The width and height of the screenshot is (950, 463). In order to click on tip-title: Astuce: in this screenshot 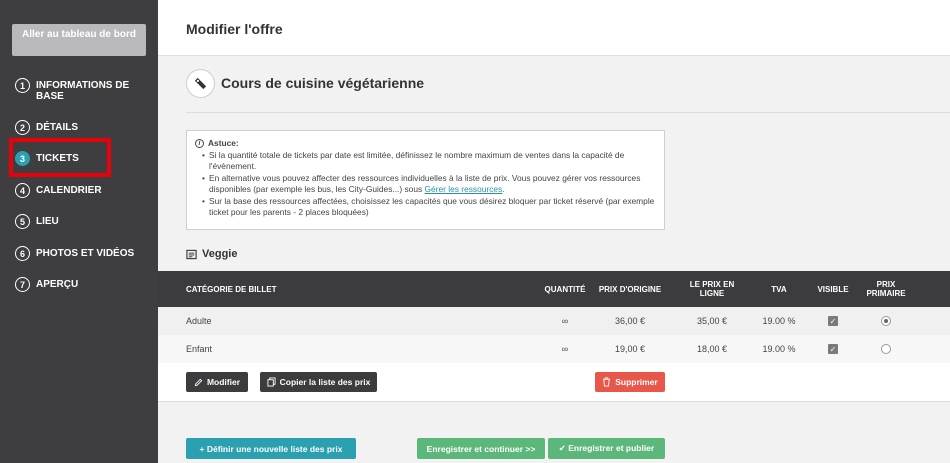, I will do `click(223, 143)`.